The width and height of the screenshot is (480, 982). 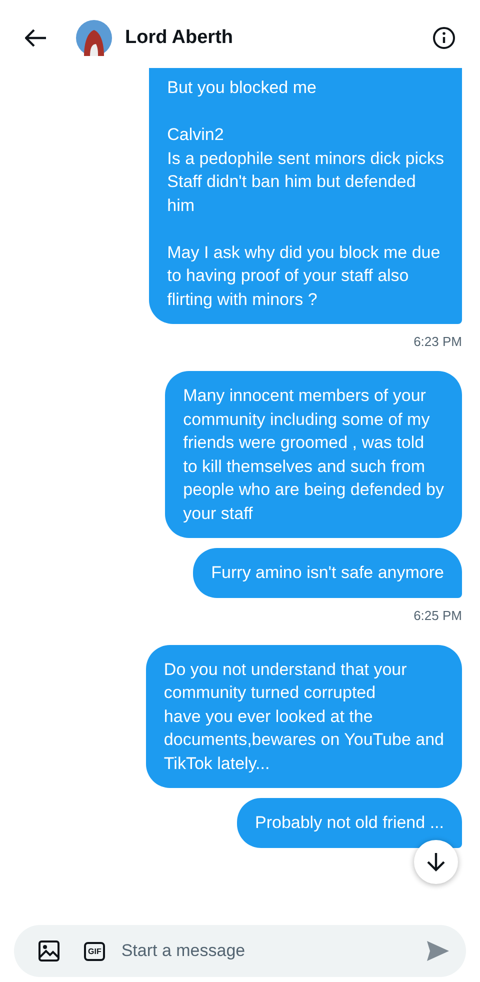 I want to click on send-icon, so click(x=438, y=951).